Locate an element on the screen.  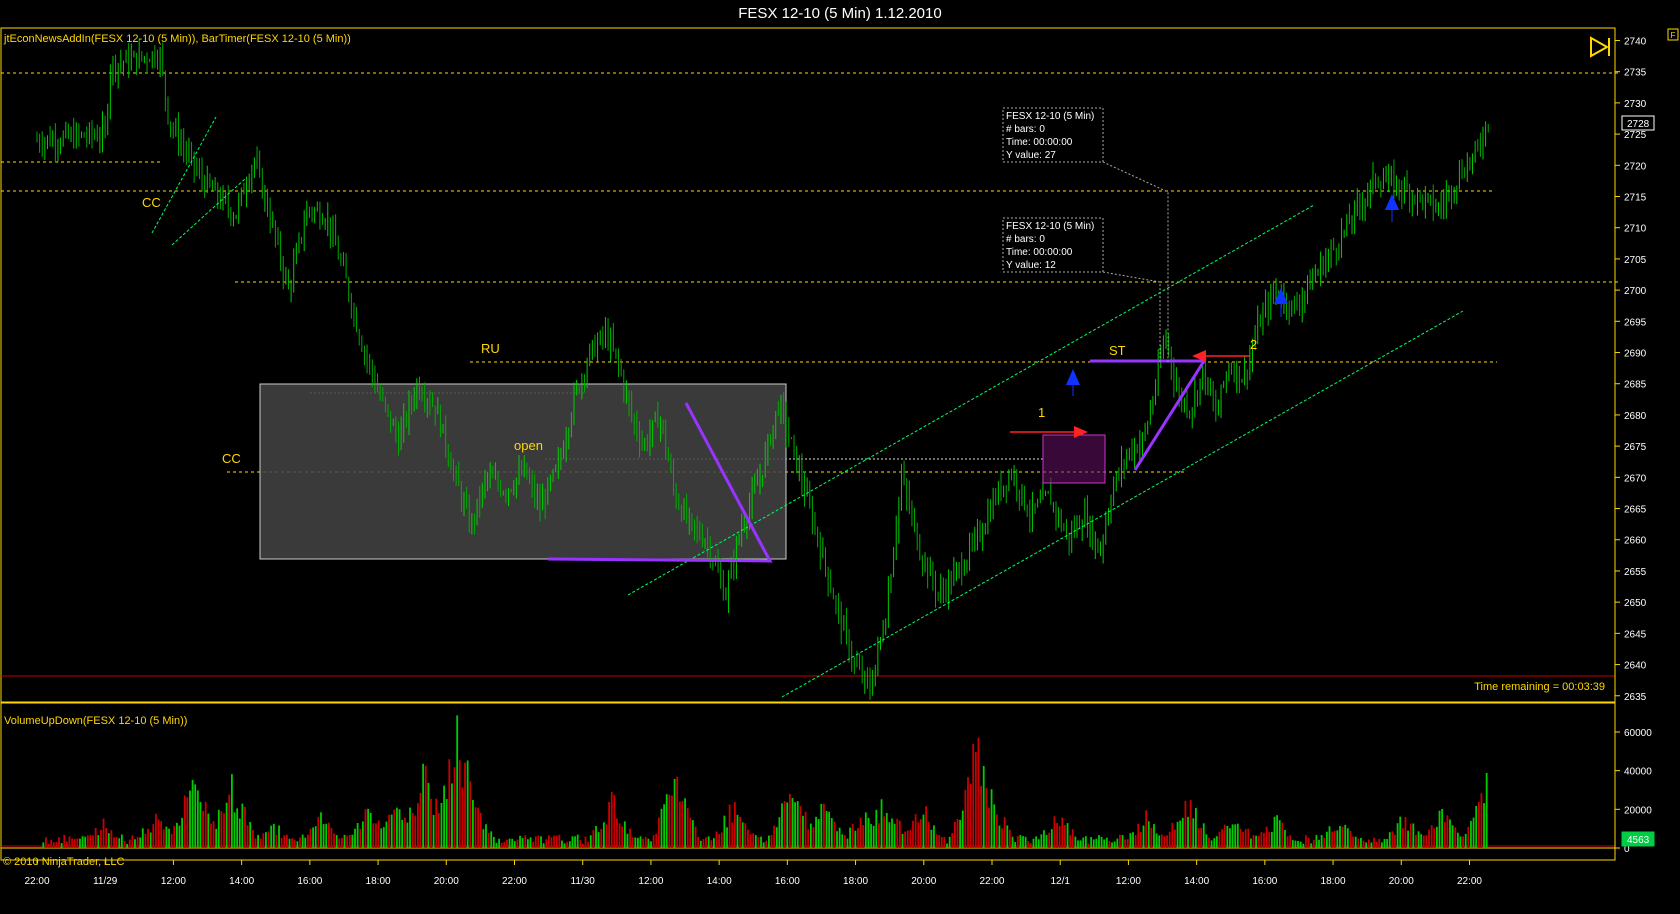
corner-marker: F is located at coordinates (1673, 34).